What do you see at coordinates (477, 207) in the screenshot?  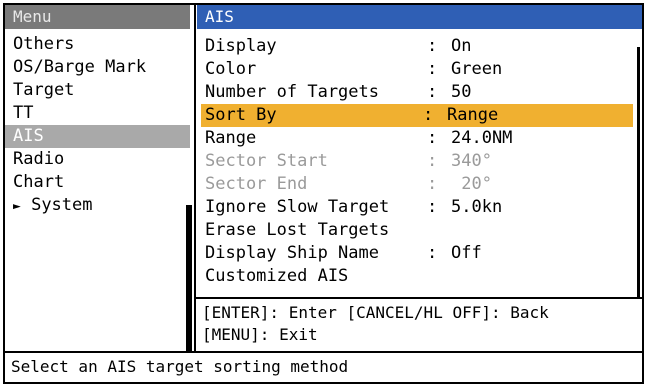 I see `setting-value: 5.0kn` at bounding box center [477, 207].